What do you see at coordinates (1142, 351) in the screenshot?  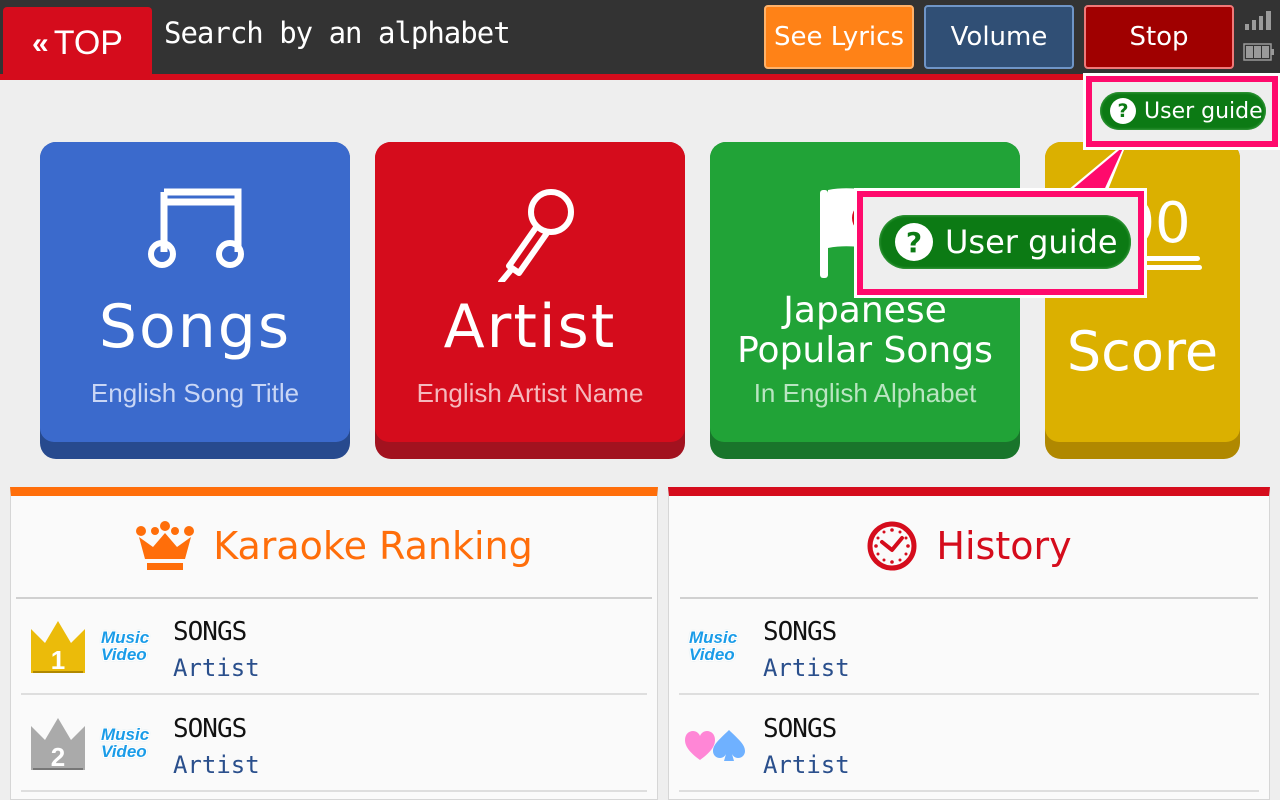 I see `score-tile-title: Score` at bounding box center [1142, 351].